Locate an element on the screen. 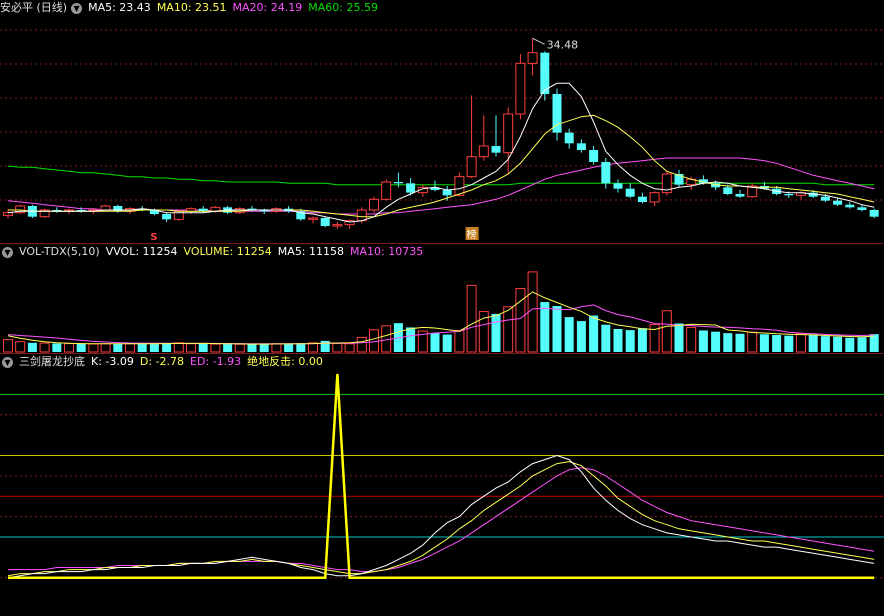 This screenshot has height=616, width=884. volume-value: VOLUME: 11254 is located at coordinates (227, 251).